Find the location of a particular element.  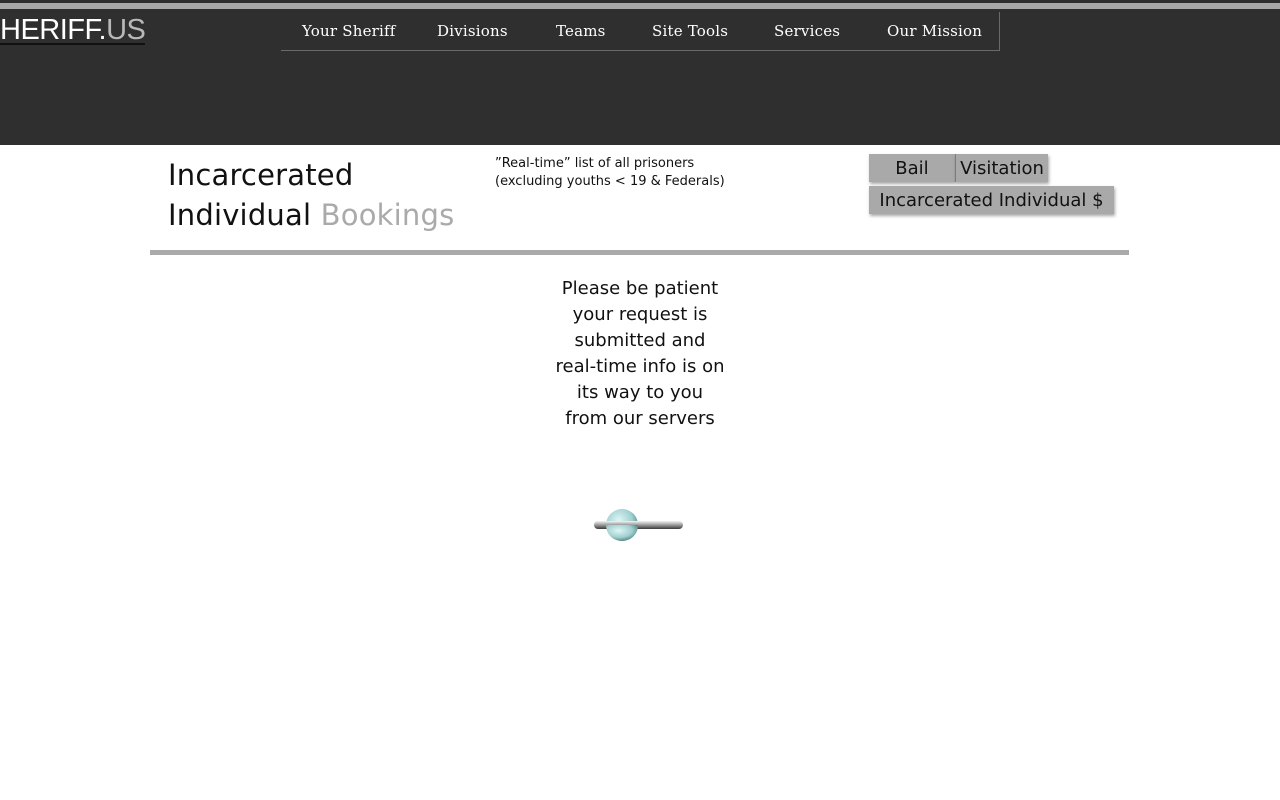

loading-line: Please be patient is located at coordinates (640, 288).